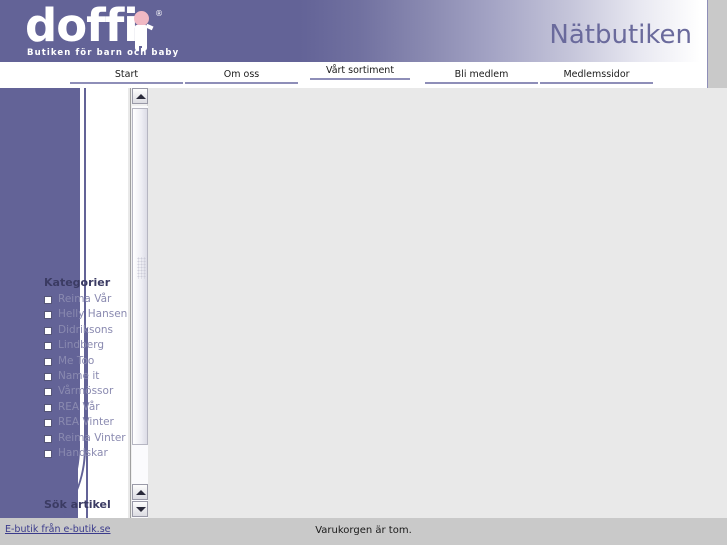 Image resolution: width=727 pixels, height=545 pixels. I want to click on category-label: Didriksons, so click(86, 329).